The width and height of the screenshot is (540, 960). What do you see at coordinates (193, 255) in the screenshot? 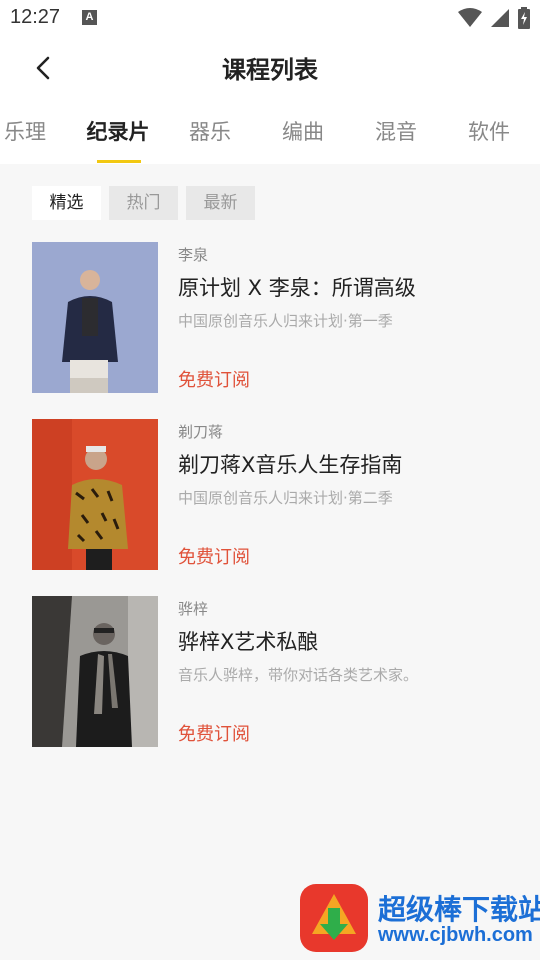
I see `course-author: 李泉` at bounding box center [193, 255].